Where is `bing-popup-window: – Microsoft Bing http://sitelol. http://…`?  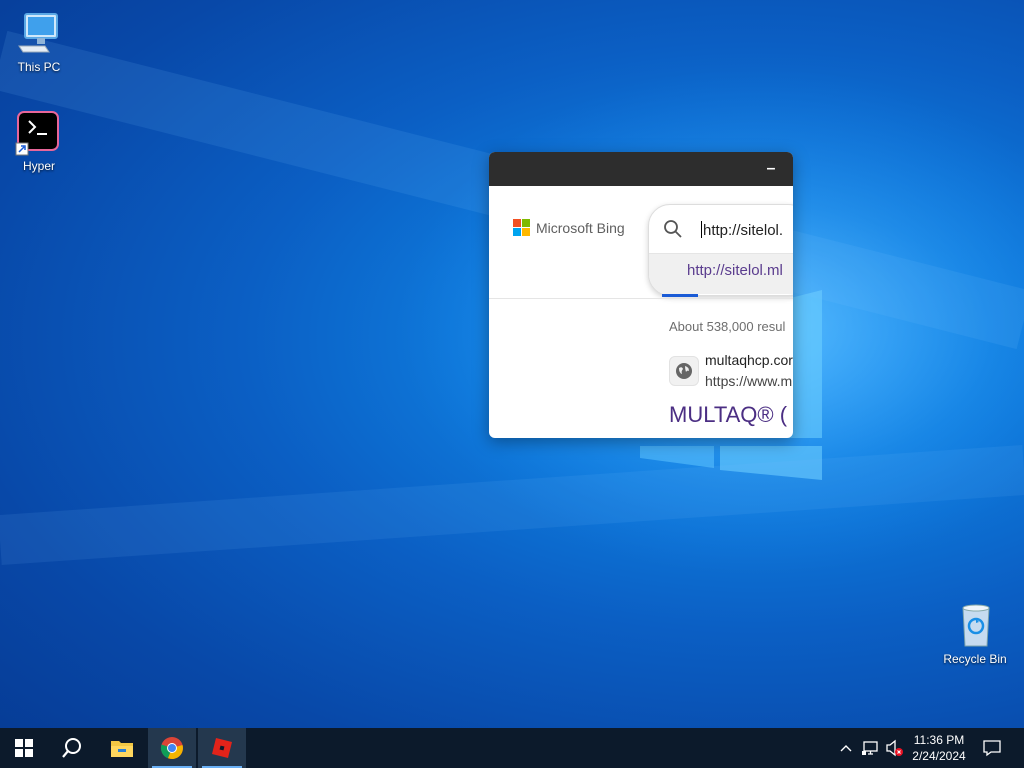 bing-popup-window: – Microsoft Bing http://sitelol. http://… is located at coordinates (641, 295).